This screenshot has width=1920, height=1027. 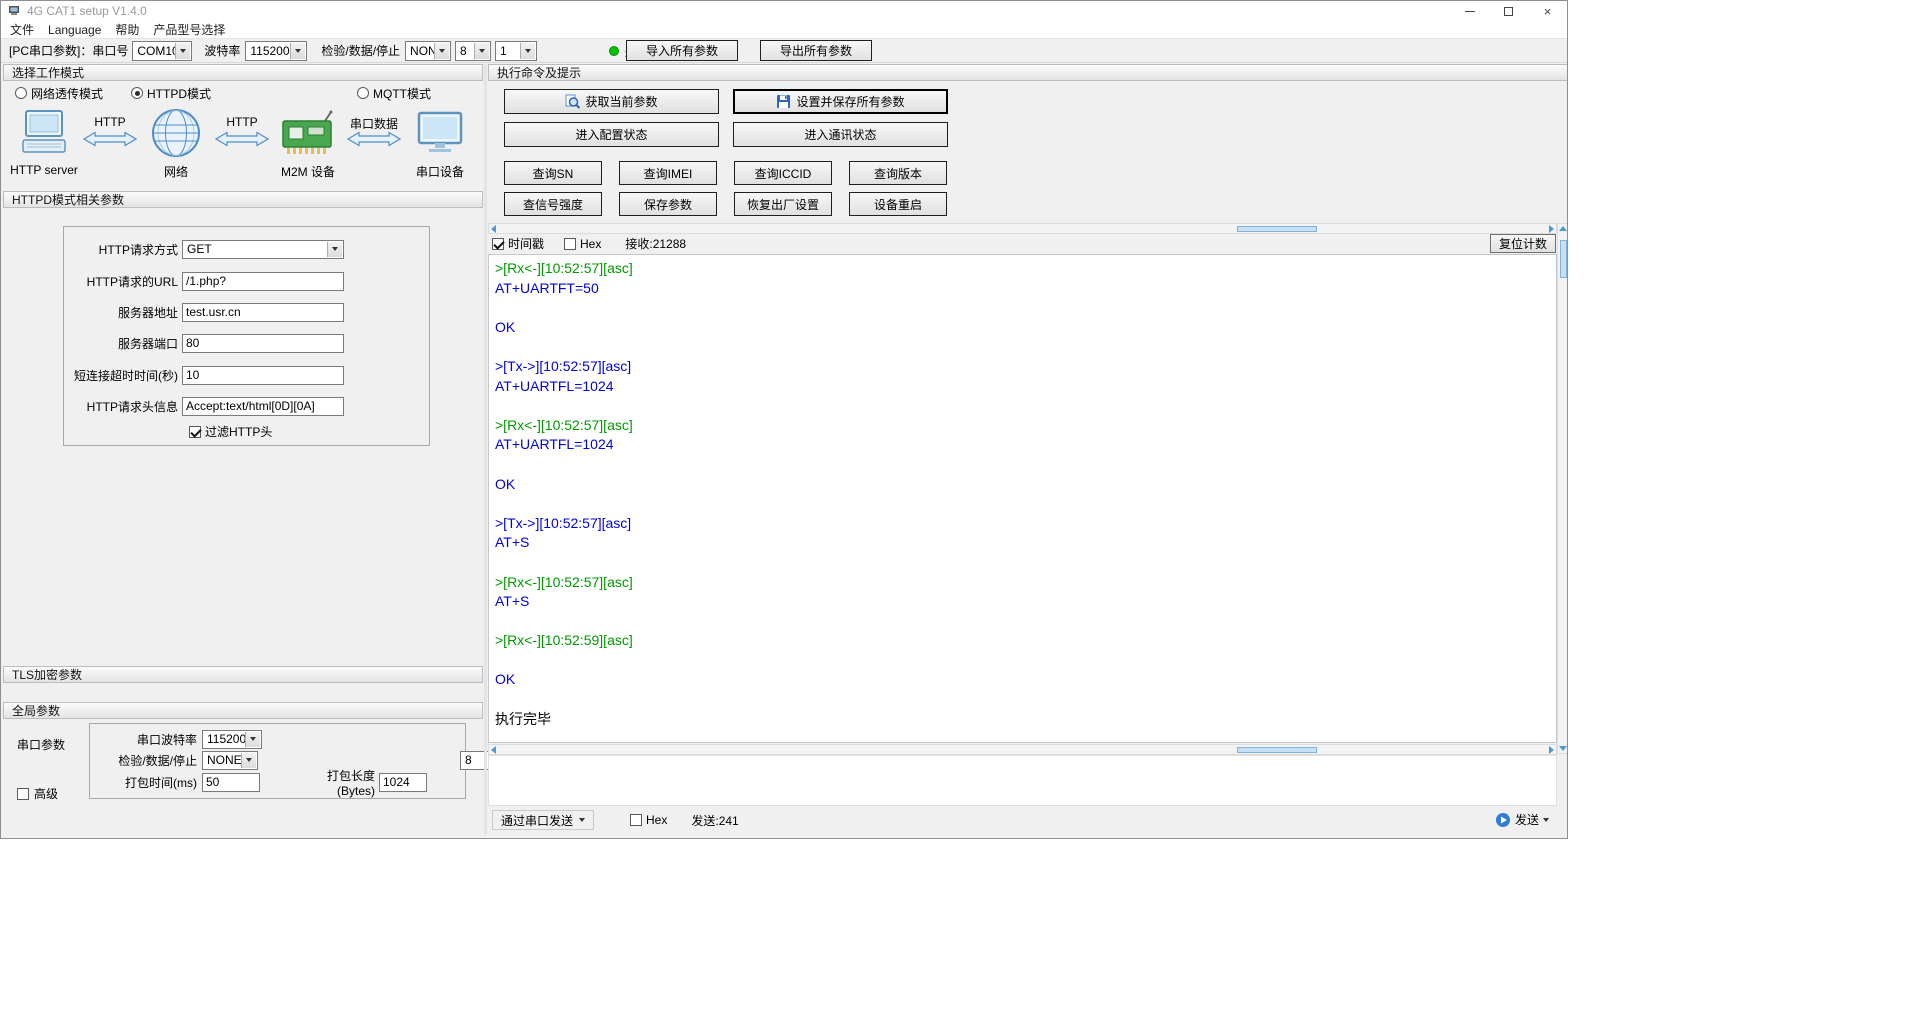 I want to click on field-label: 打包长度(Bytes), so click(x=350, y=783).